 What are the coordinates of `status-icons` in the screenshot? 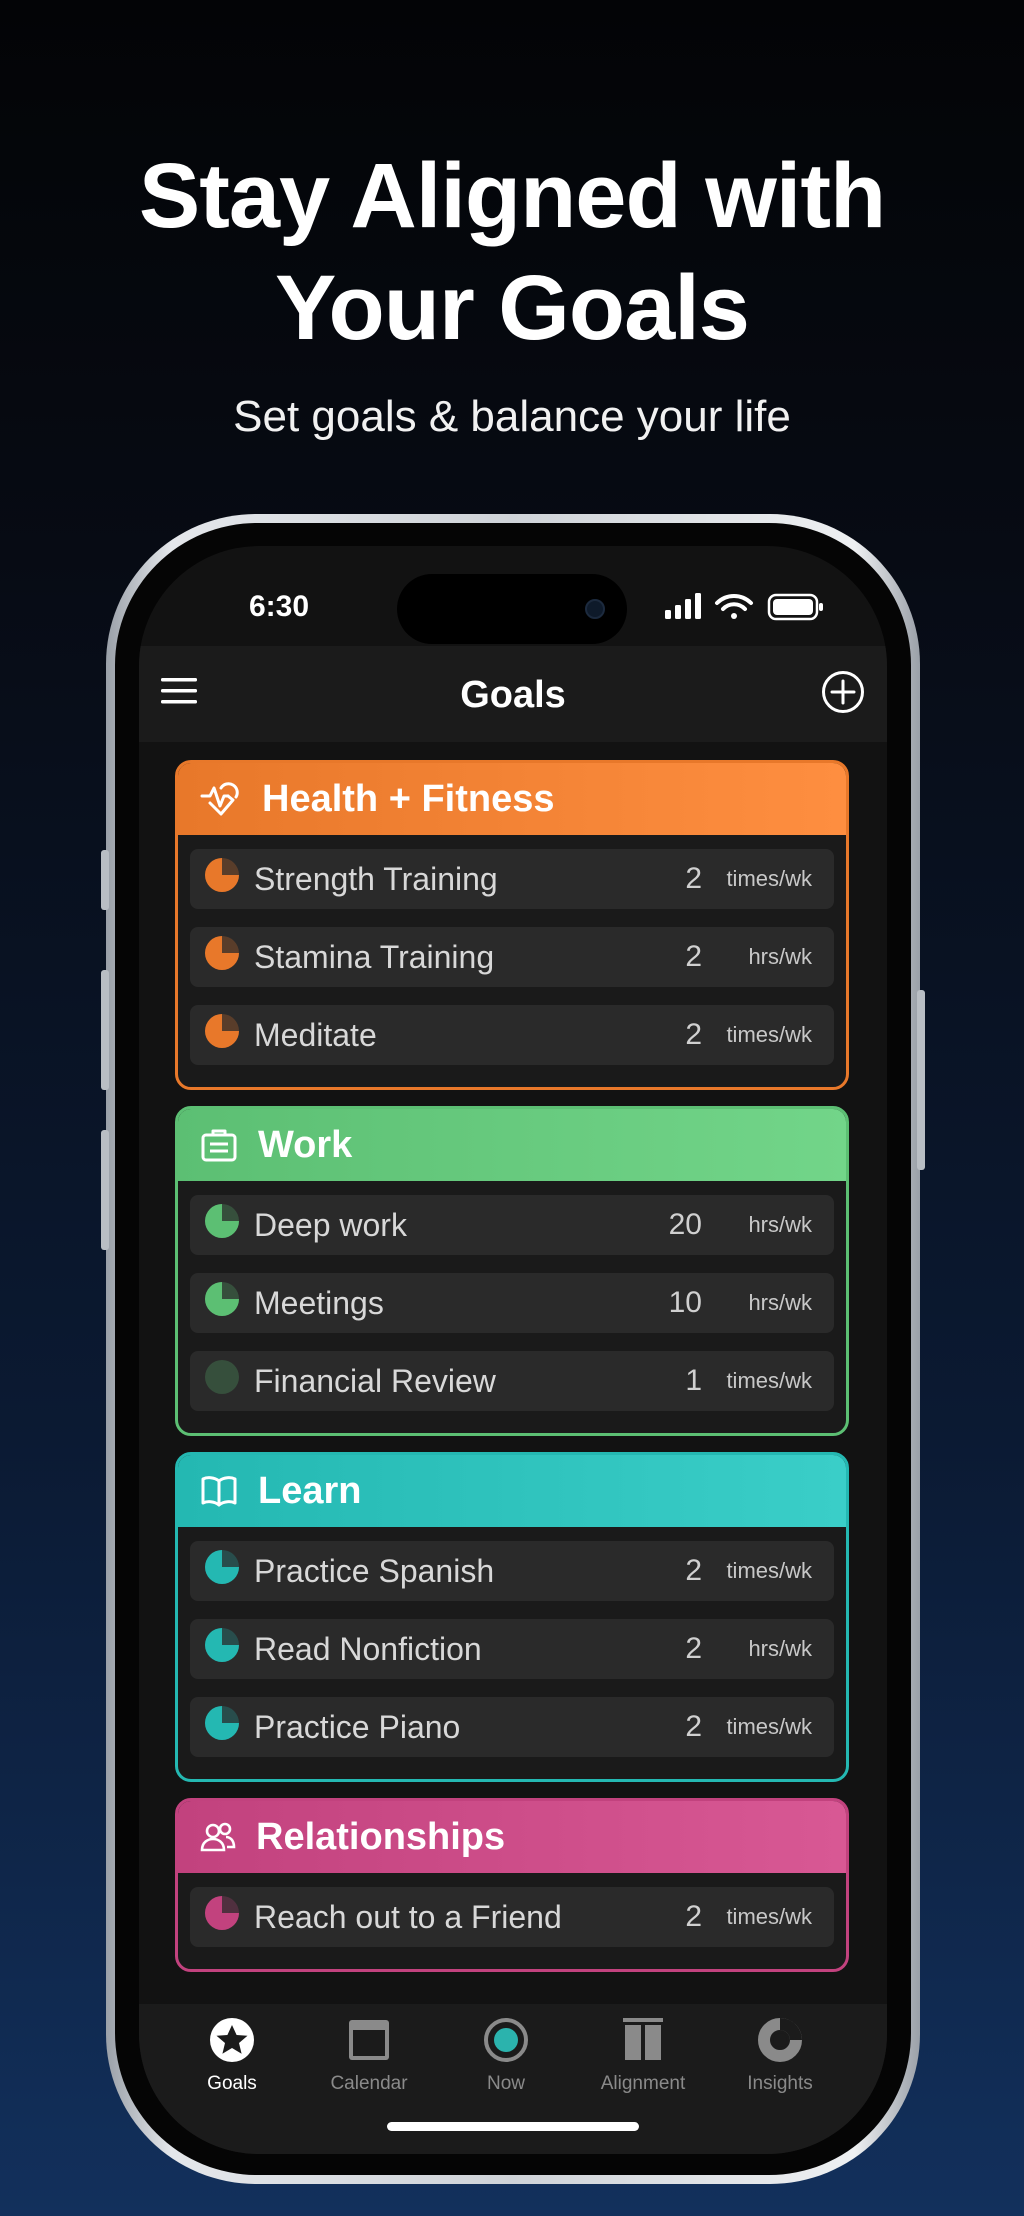 It's located at (744, 607).